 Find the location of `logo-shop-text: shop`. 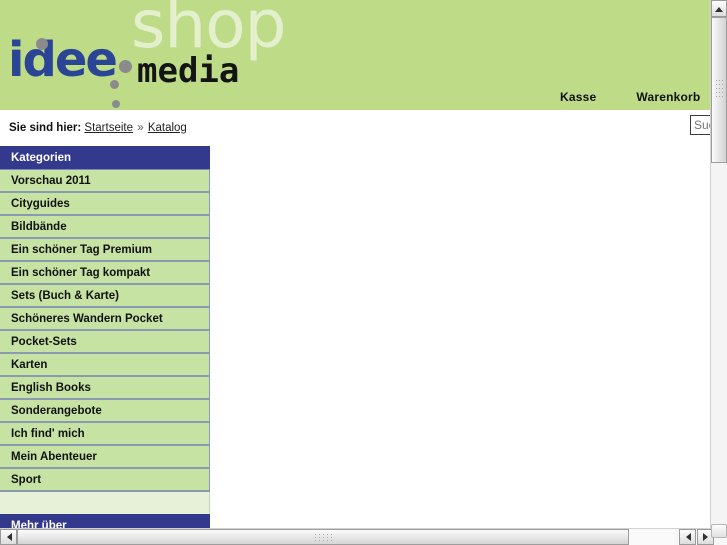

logo-shop-text: shop is located at coordinates (208, 31).